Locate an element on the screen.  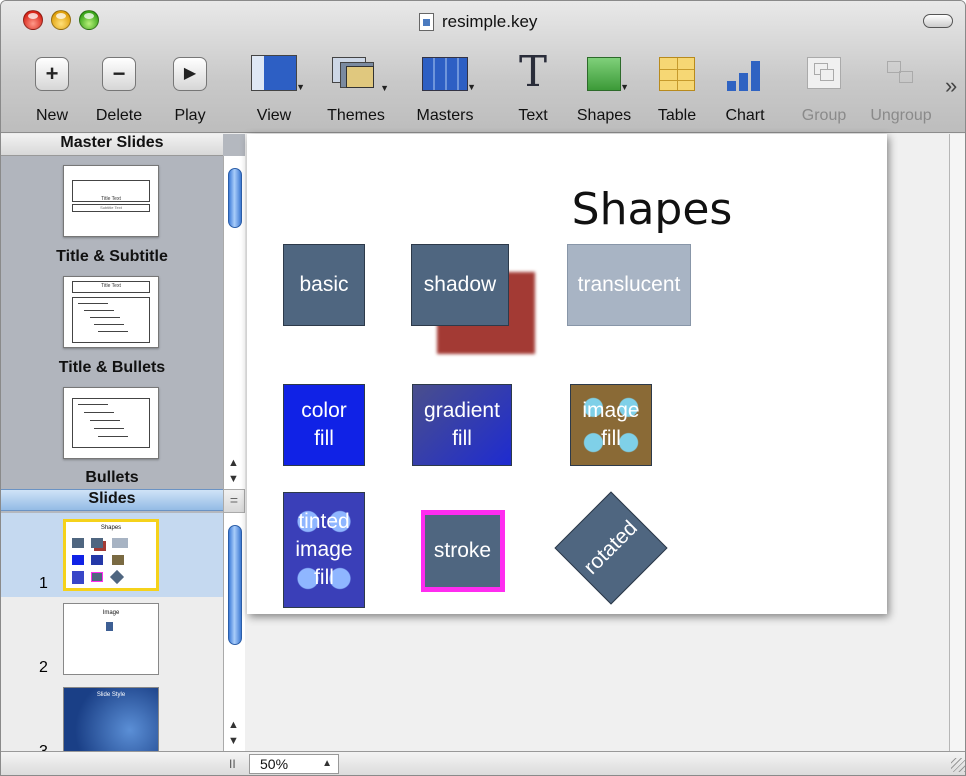
group-label: Group is located at coordinates (824, 115).